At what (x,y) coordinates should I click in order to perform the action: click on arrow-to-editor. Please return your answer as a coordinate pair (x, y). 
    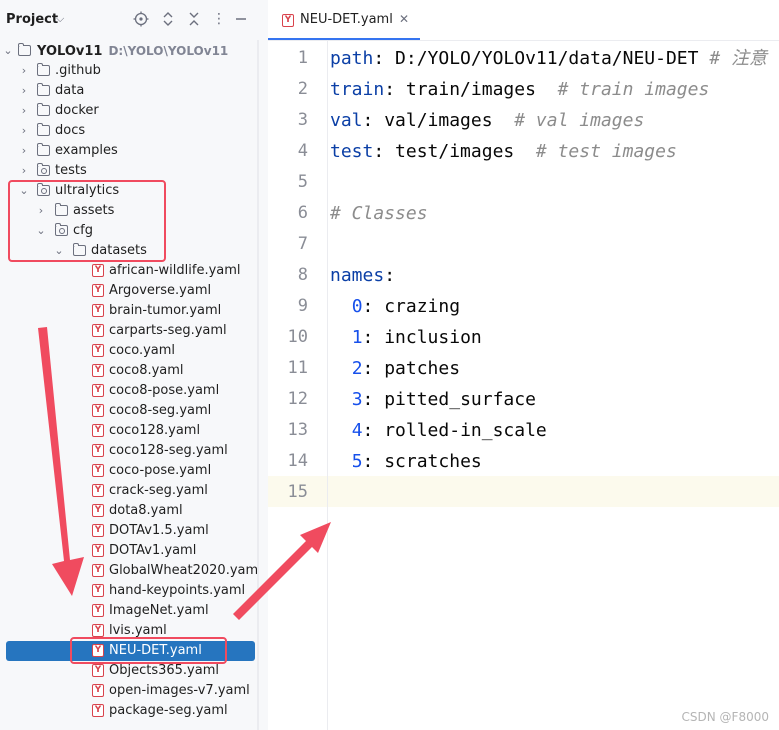
    Looking at the image, I should click on (282, 571).